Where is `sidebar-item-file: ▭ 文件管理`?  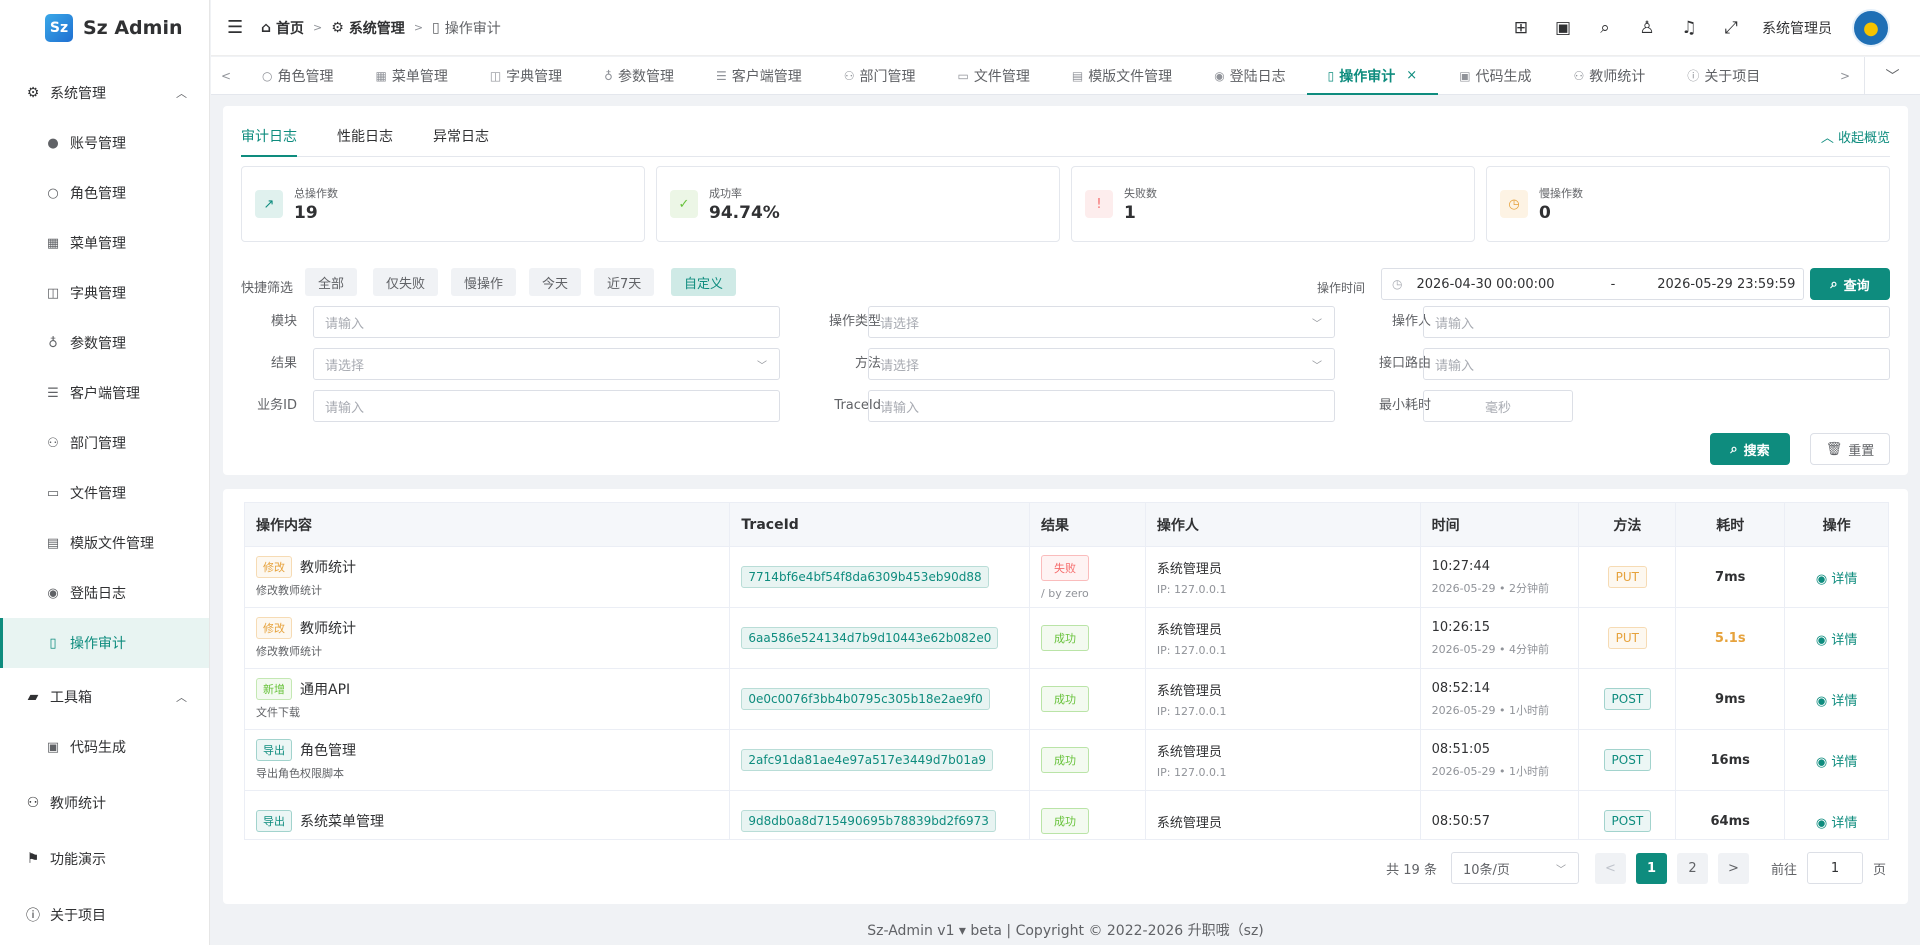
sidebar-item-file: ▭ 文件管理 is located at coordinates (104, 493).